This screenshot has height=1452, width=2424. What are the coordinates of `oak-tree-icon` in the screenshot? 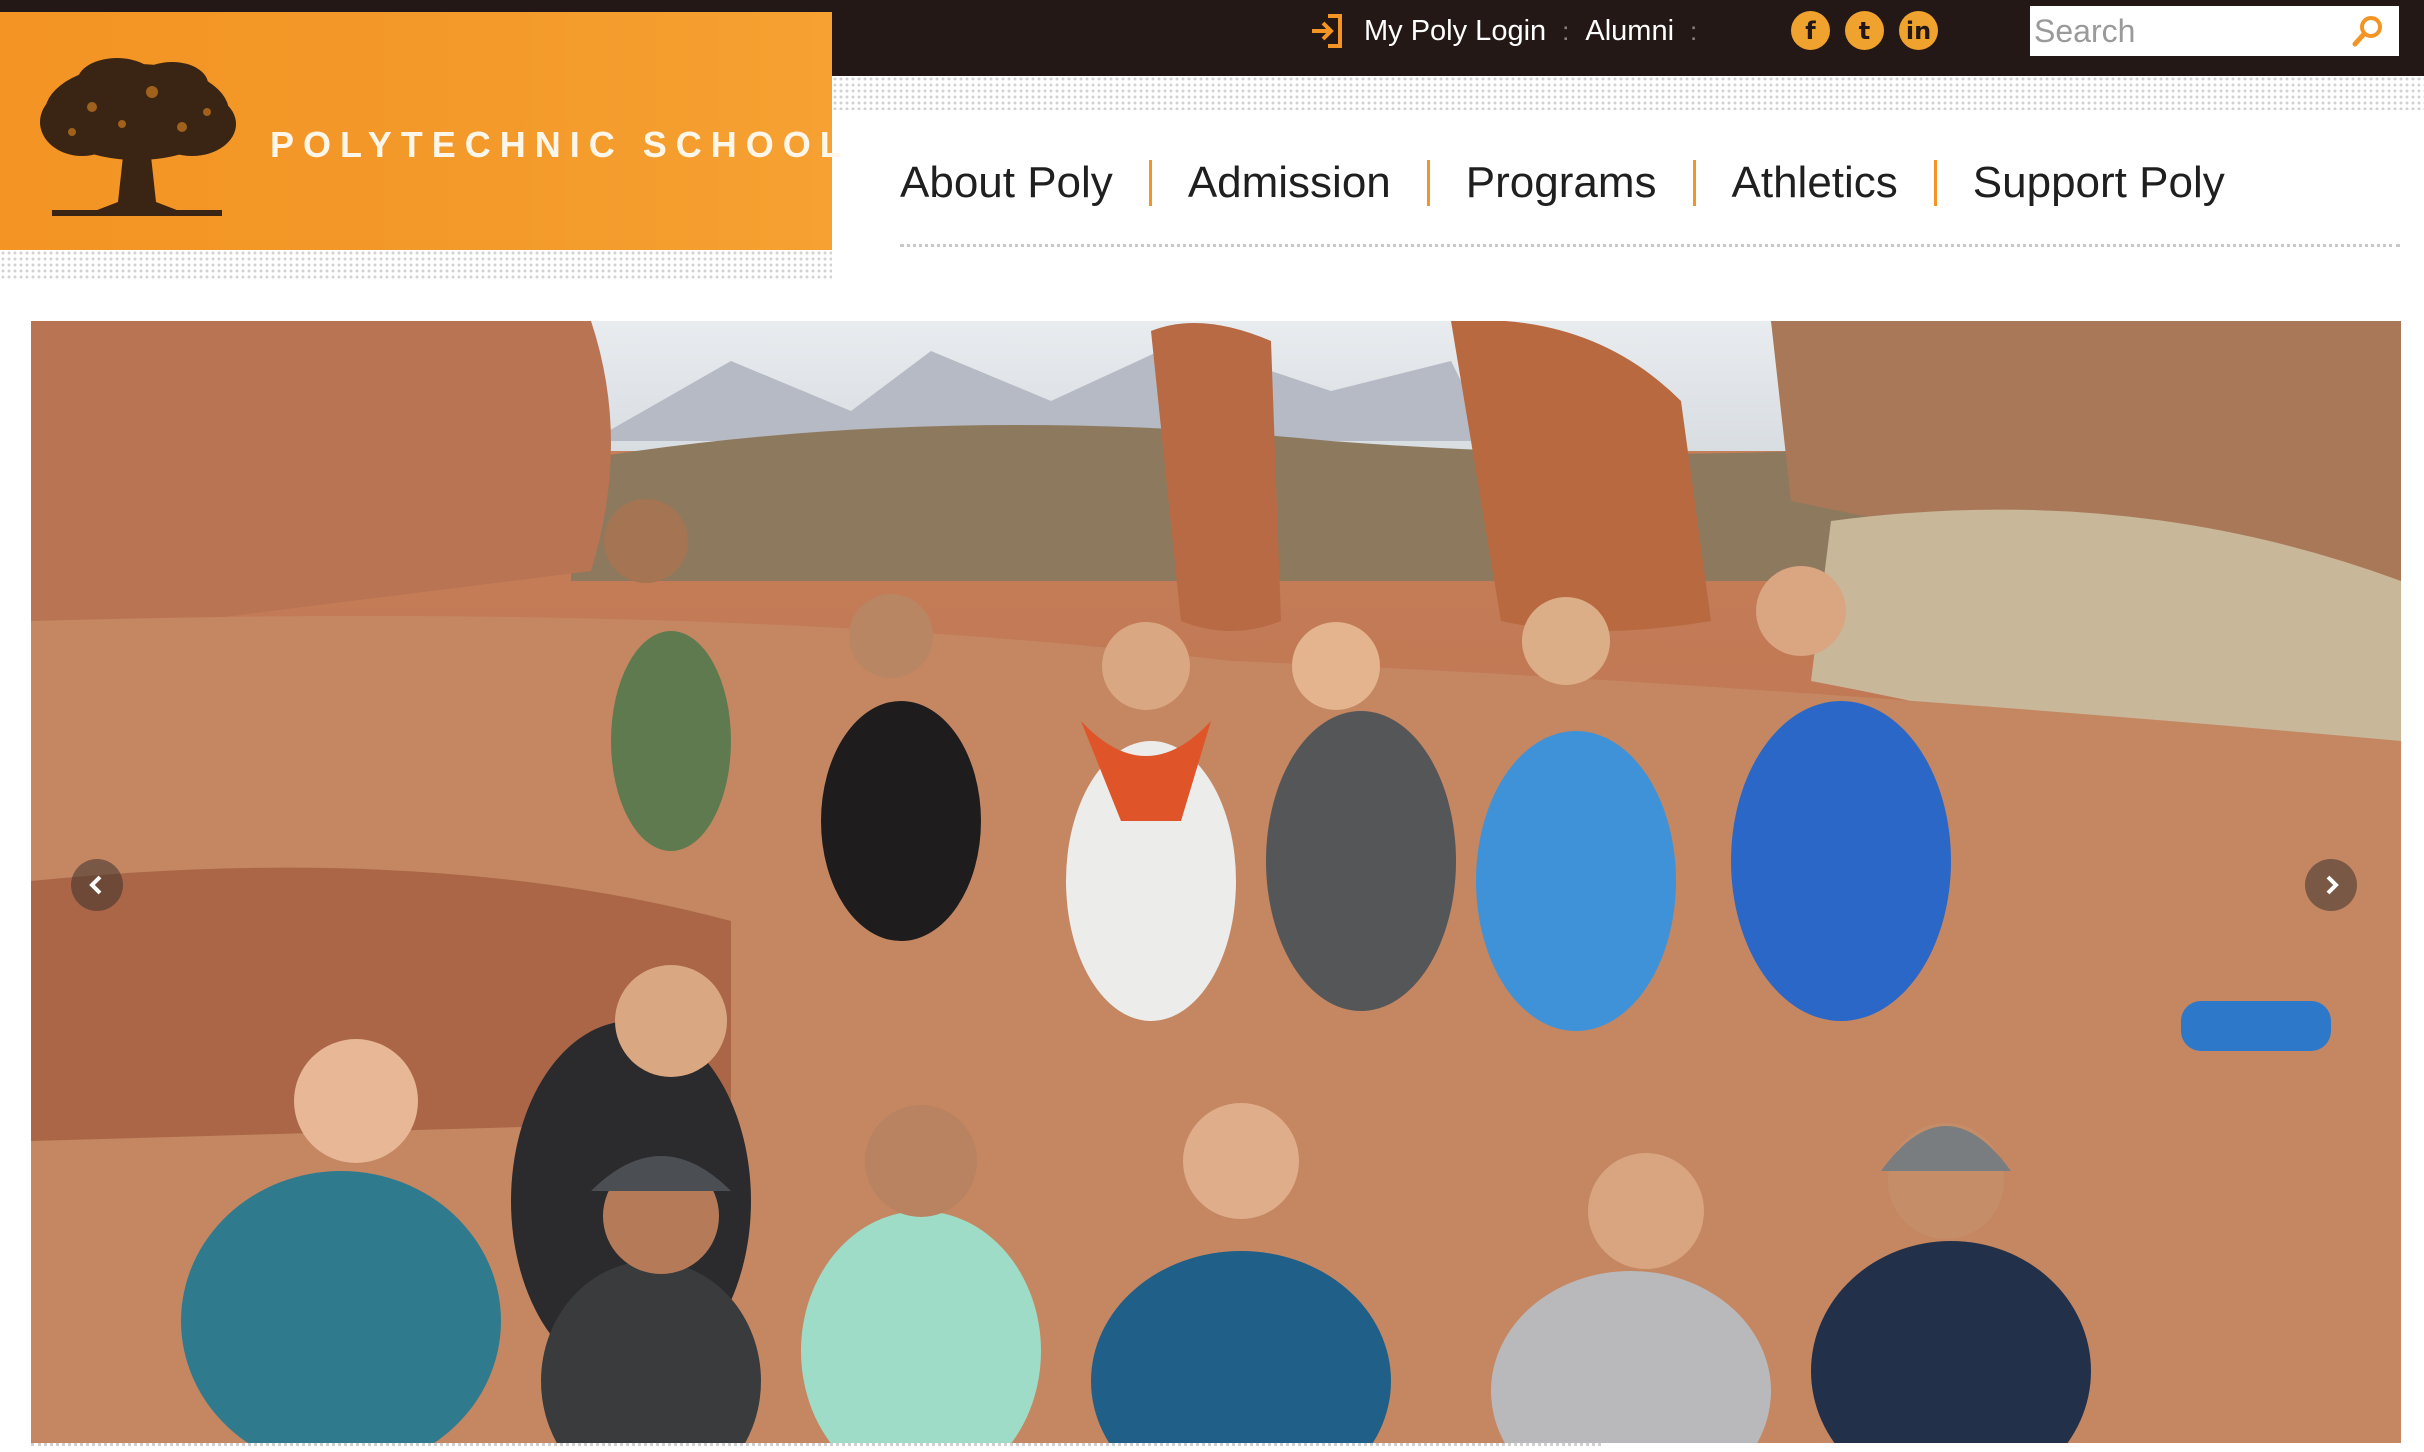 It's located at (138, 137).